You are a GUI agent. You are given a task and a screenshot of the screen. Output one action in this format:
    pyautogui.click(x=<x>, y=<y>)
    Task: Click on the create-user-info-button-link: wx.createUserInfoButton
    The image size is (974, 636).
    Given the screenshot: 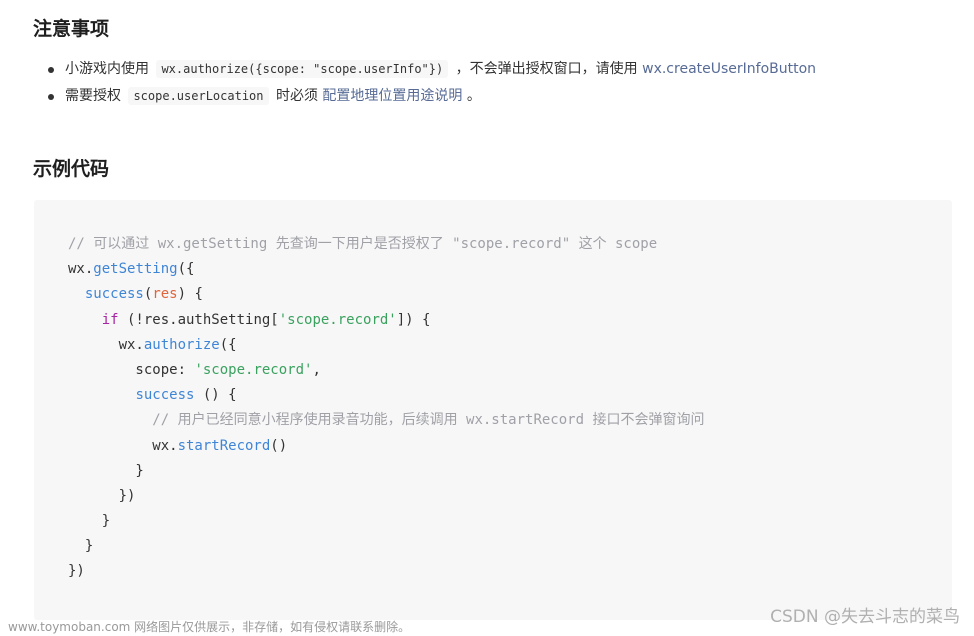 What is the action you would take?
    pyautogui.click(x=729, y=69)
    